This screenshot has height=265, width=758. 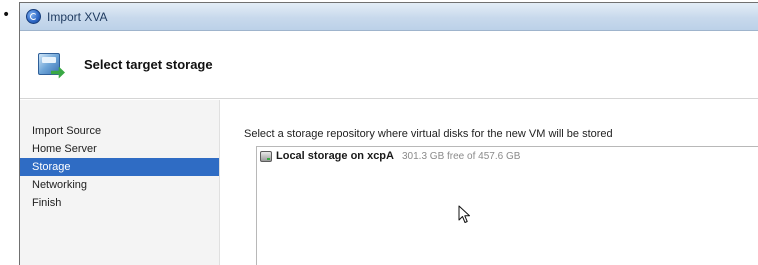 What do you see at coordinates (119, 167) in the screenshot?
I see `sidebar-item-storage: Storage` at bounding box center [119, 167].